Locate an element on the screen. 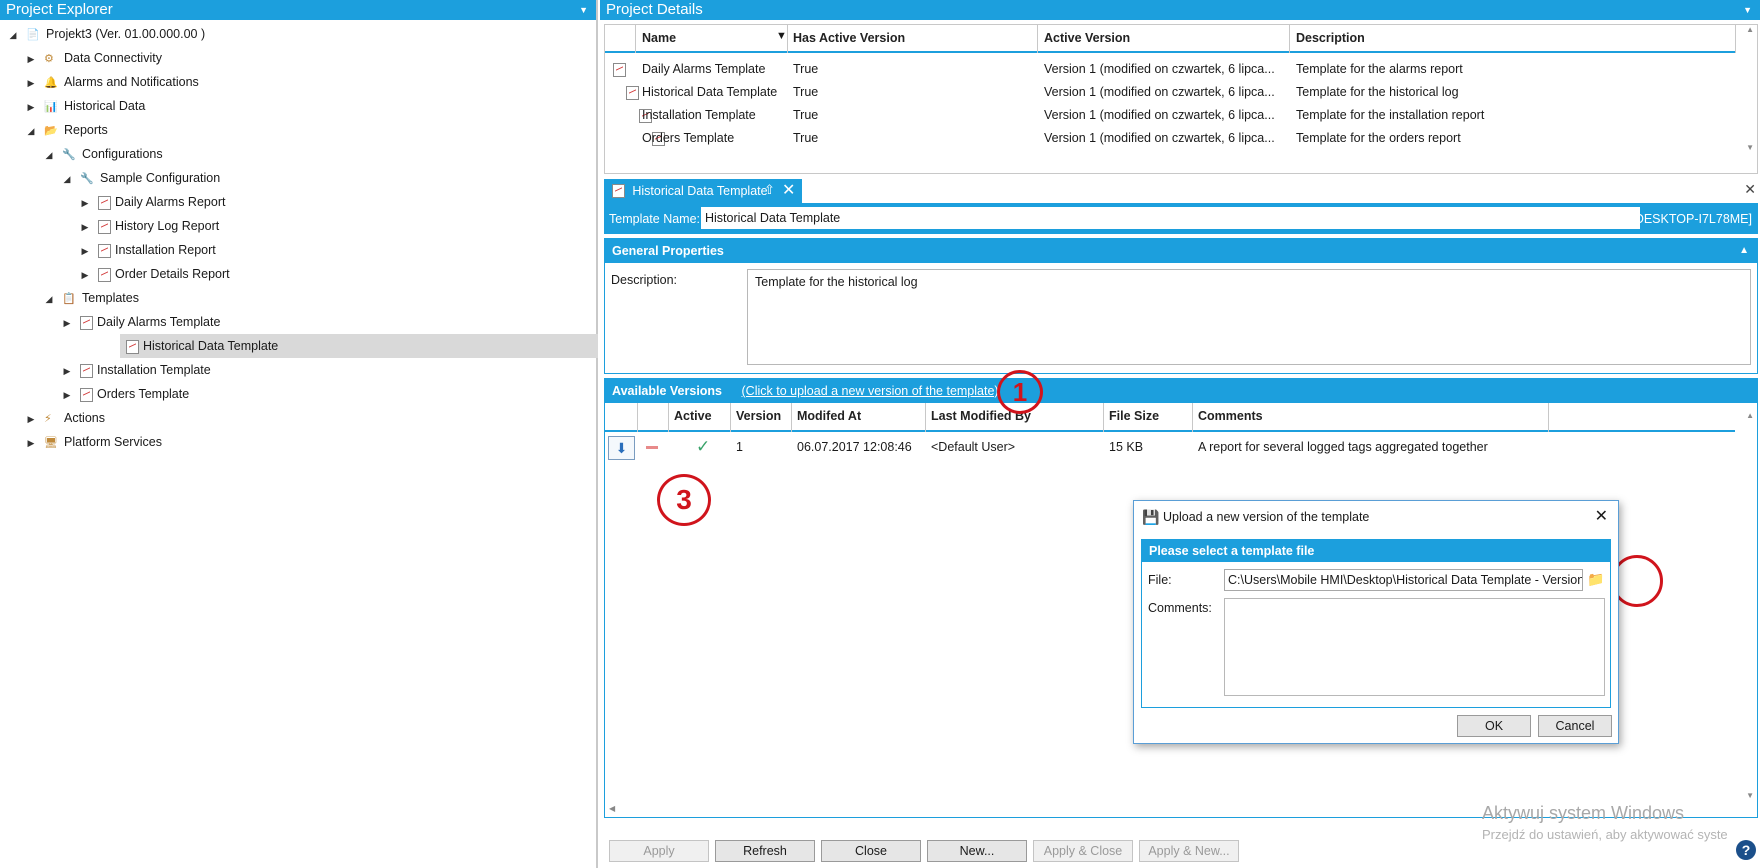 This screenshot has width=1760, height=868. tree-item: ◢ 🔧 Configurations is located at coordinates (319, 154).